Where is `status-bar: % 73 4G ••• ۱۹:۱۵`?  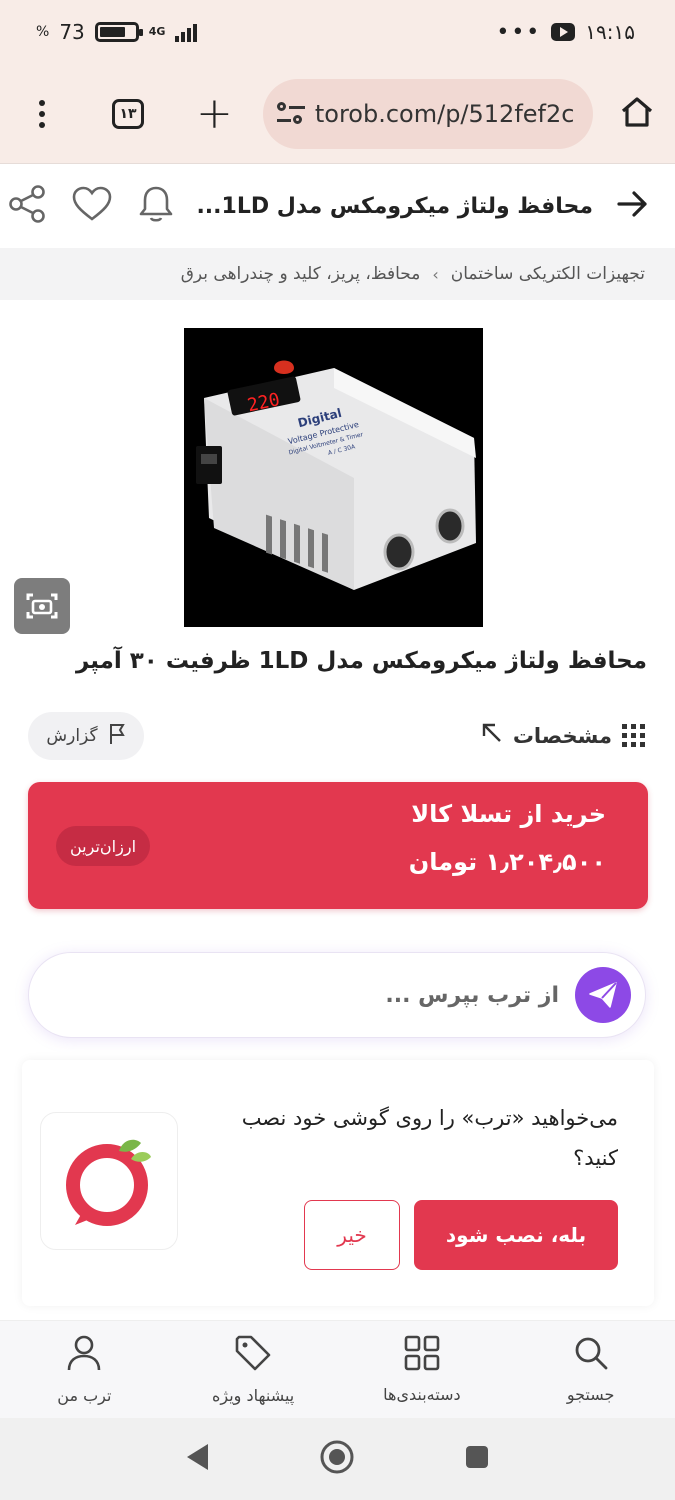 status-bar: % 73 4G ••• ۱۹:۱۵ is located at coordinates (337, 32).